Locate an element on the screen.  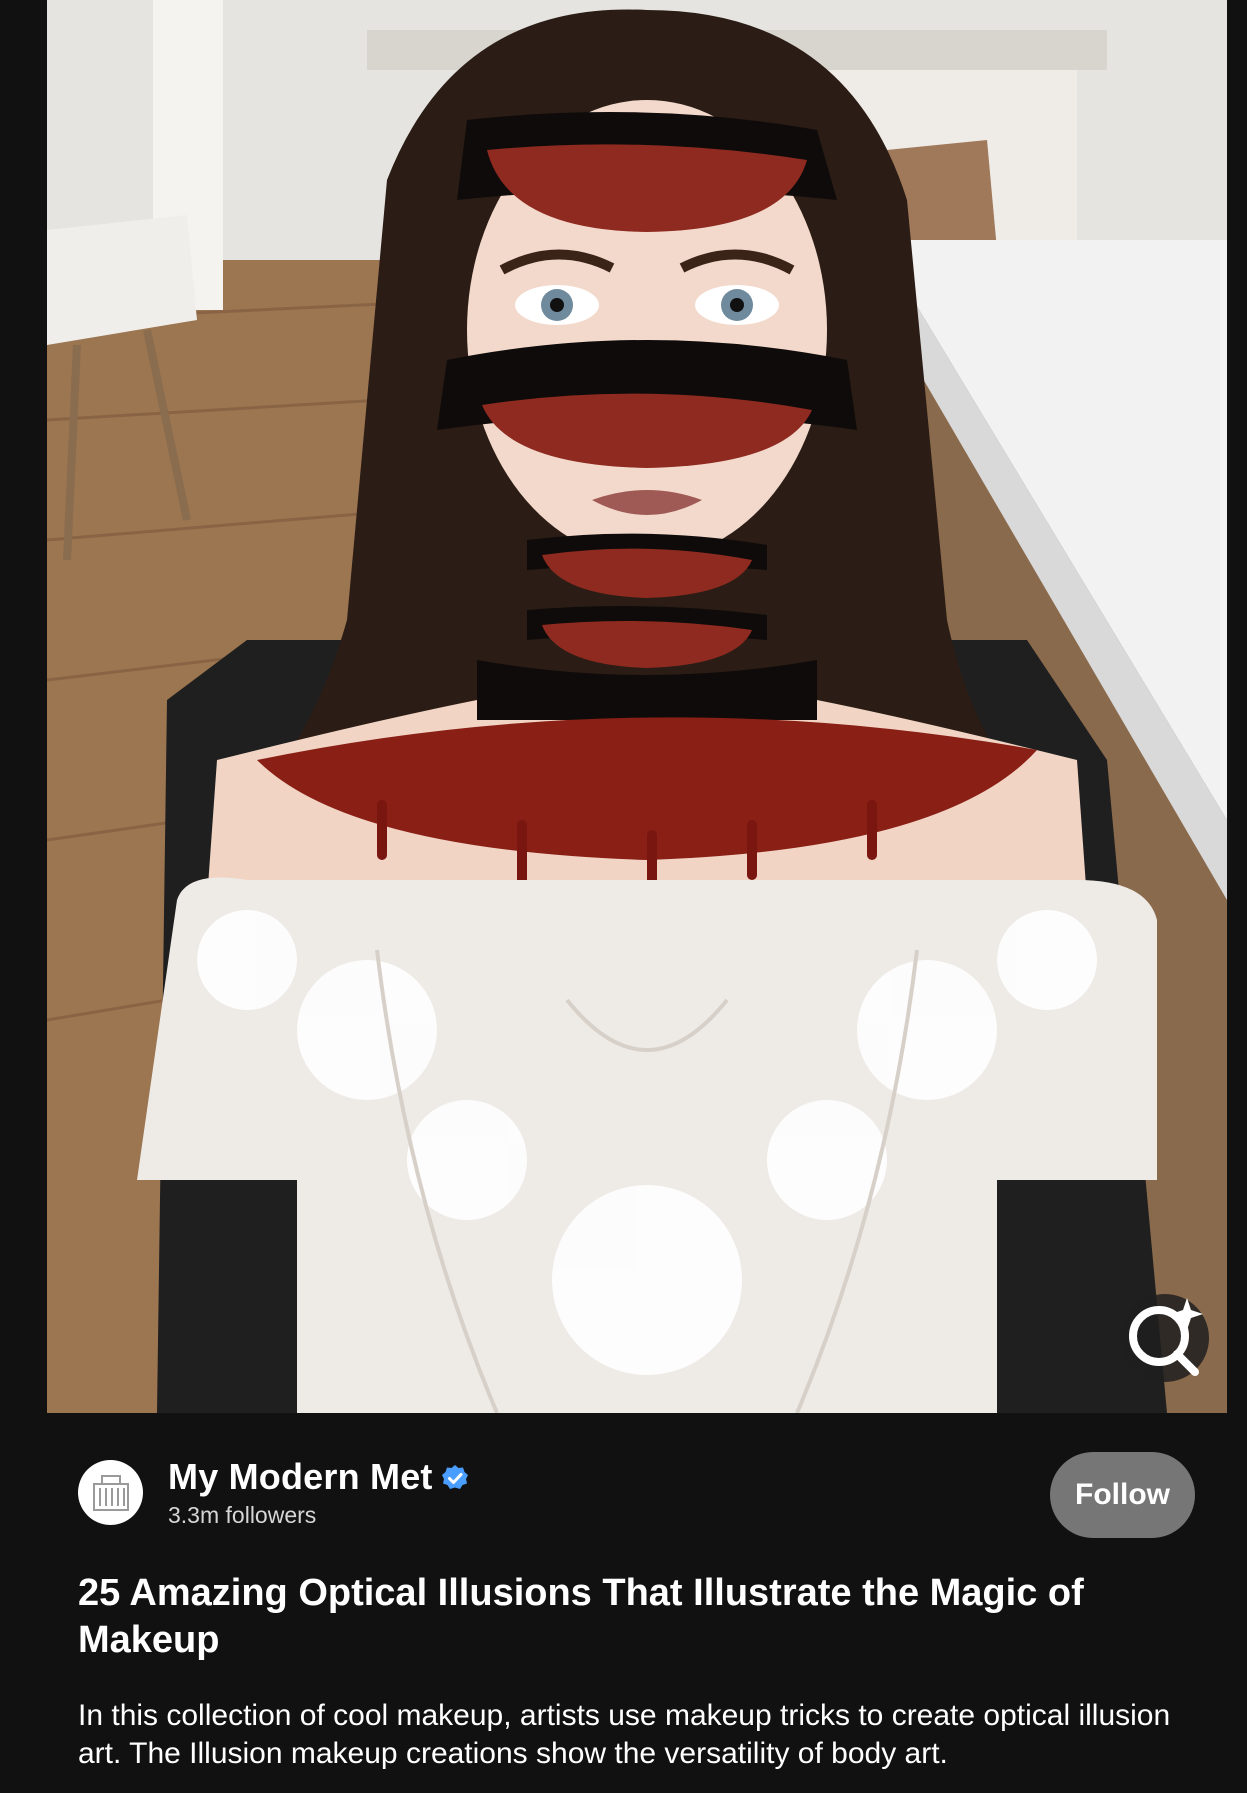
building-logo-icon is located at coordinates (110, 1492).